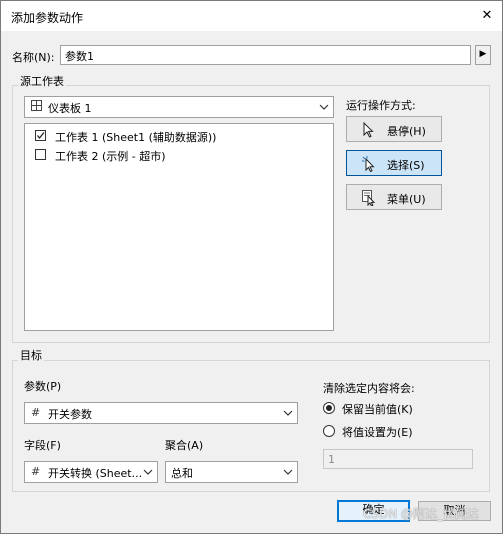 This screenshot has height=534, width=503. Describe the element at coordinates (31, 355) in the screenshot. I see `target-label: 目标` at that location.